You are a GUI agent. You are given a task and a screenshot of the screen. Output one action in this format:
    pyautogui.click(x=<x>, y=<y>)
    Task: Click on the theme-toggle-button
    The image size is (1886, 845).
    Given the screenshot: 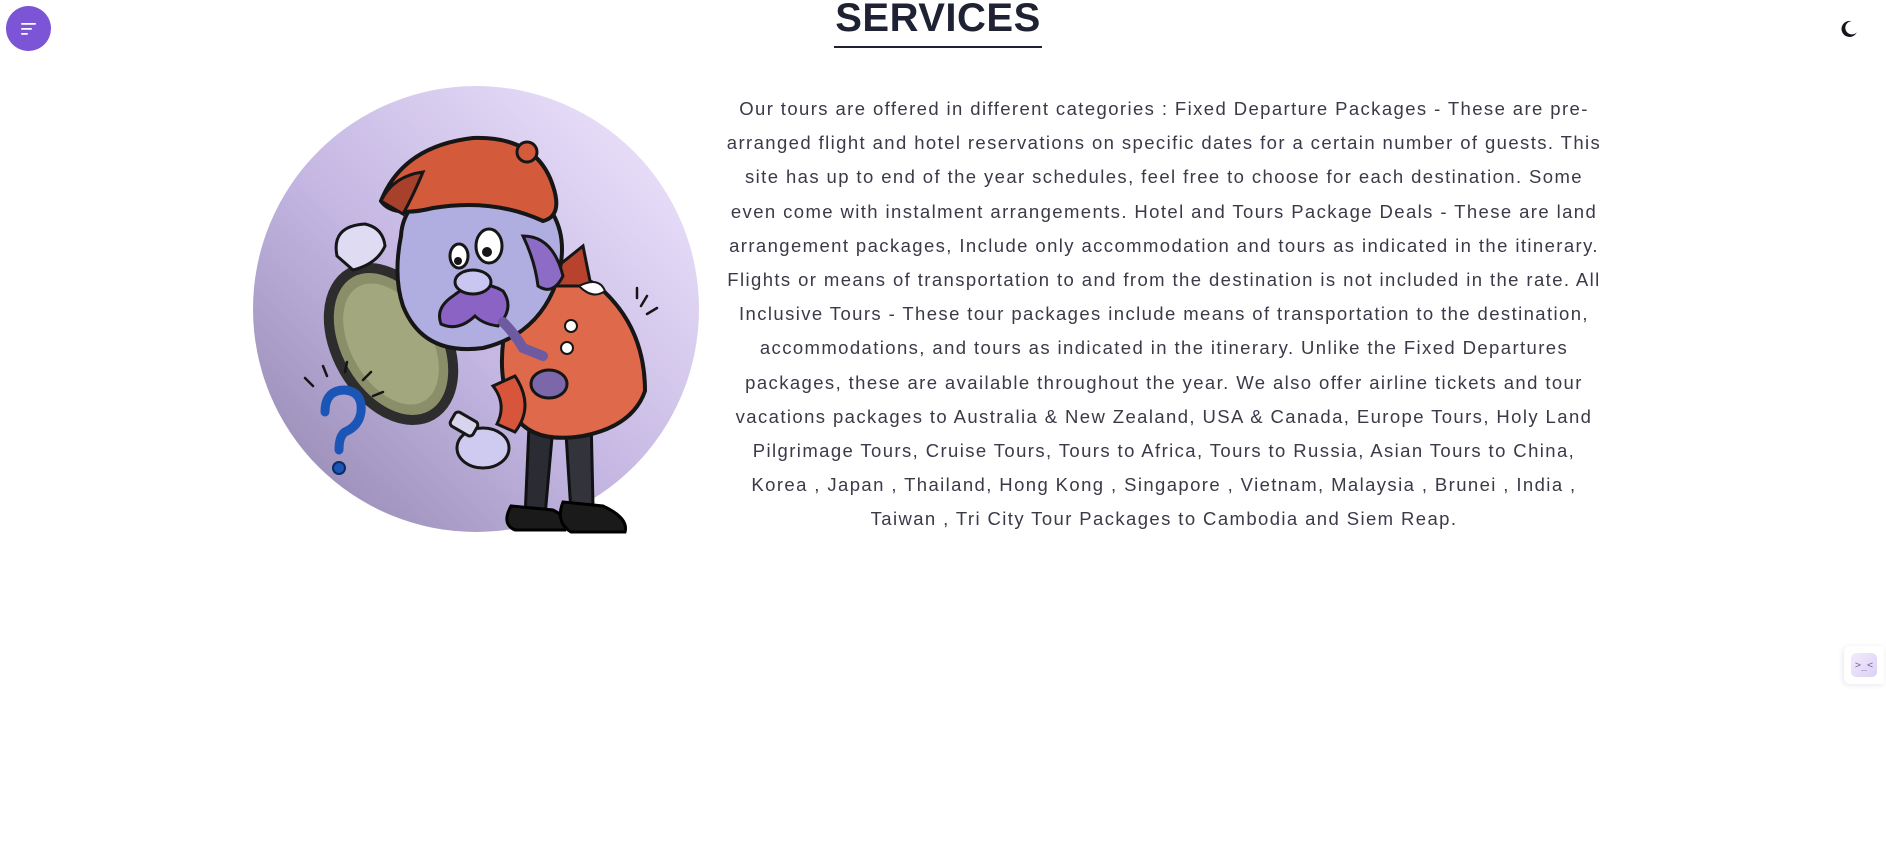 What is the action you would take?
    pyautogui.click(x=1849, y=29)
    